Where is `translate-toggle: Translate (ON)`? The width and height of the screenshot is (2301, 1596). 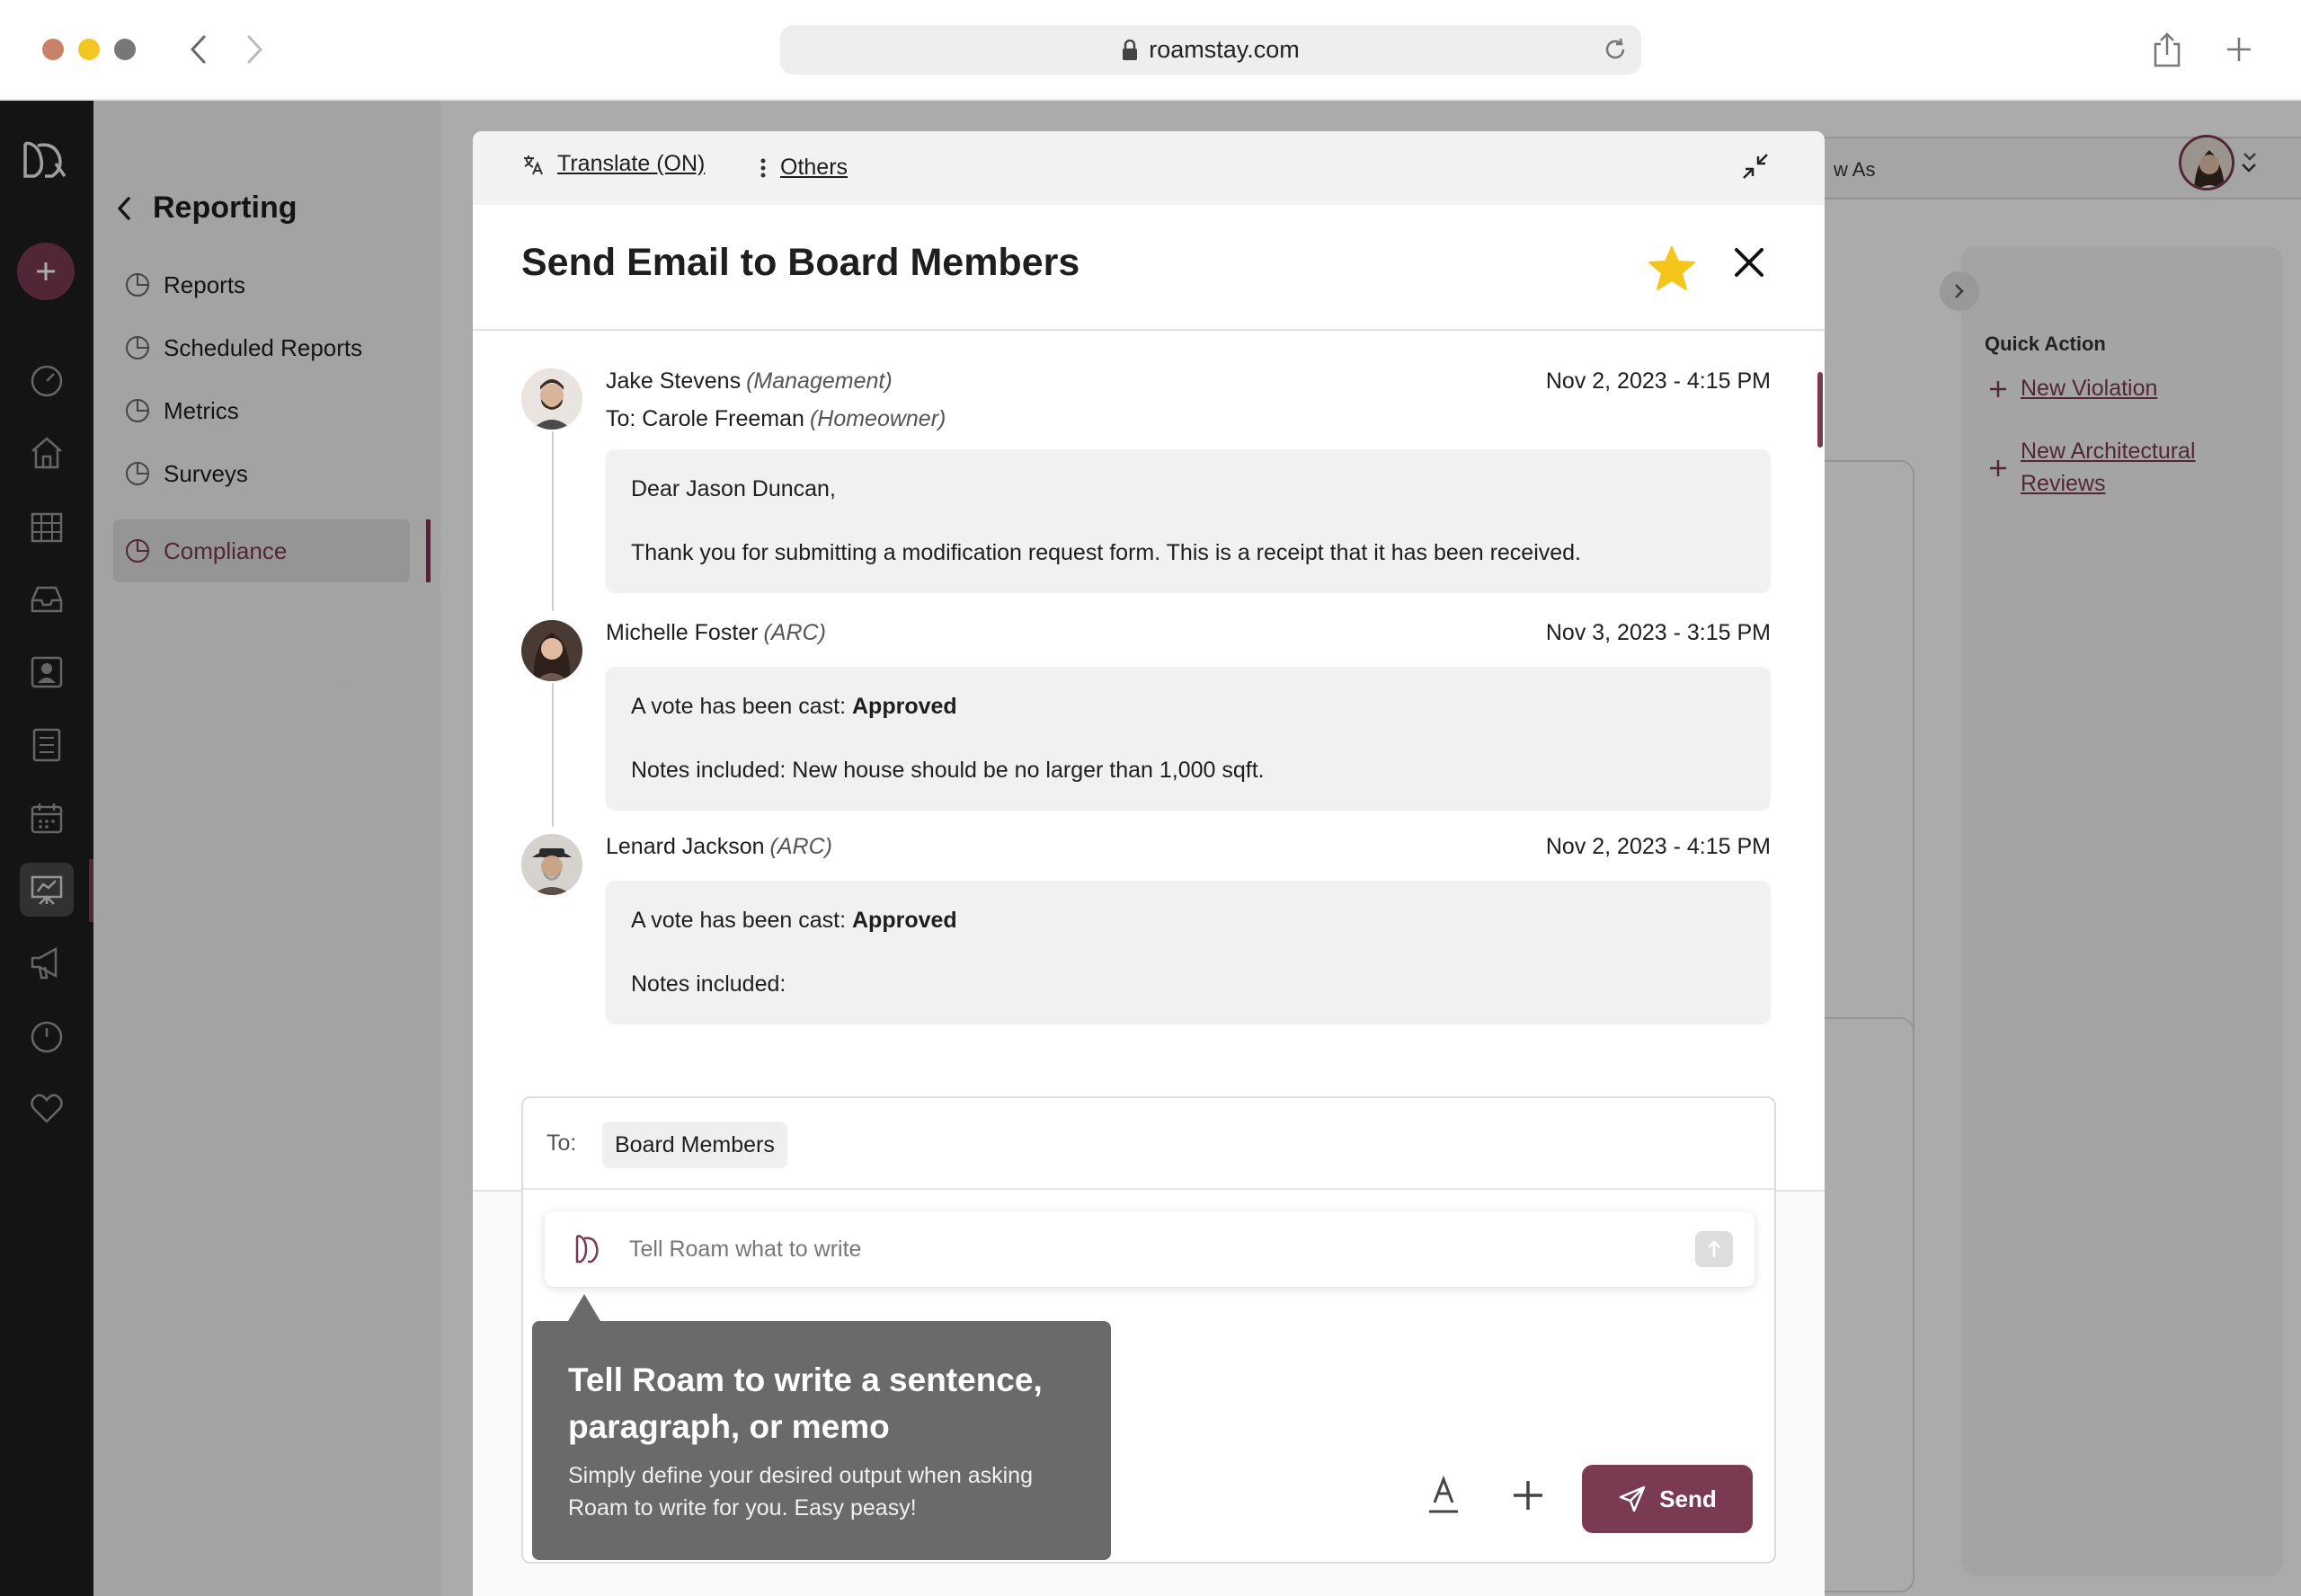
translate-toggle: Translate (ON) is located at coordinates (613, 164).